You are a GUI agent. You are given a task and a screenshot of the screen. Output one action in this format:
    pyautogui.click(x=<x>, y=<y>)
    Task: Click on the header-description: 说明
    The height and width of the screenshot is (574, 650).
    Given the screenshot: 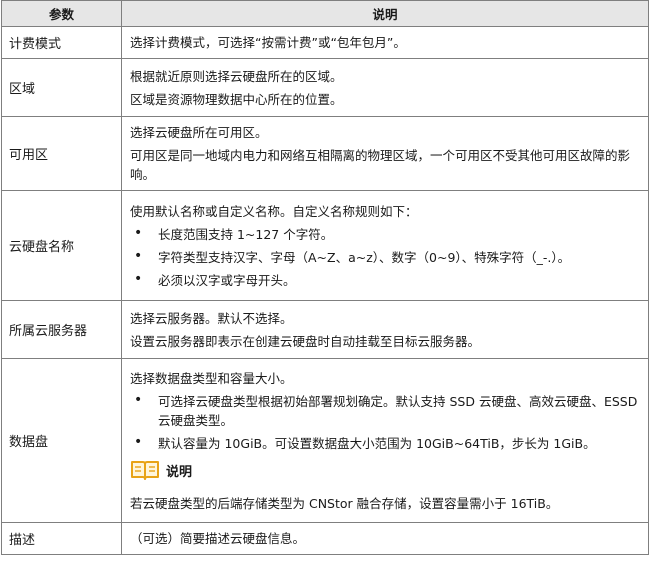 What is the action you would take?
    pyautogui.click(x=385, y=13)
    